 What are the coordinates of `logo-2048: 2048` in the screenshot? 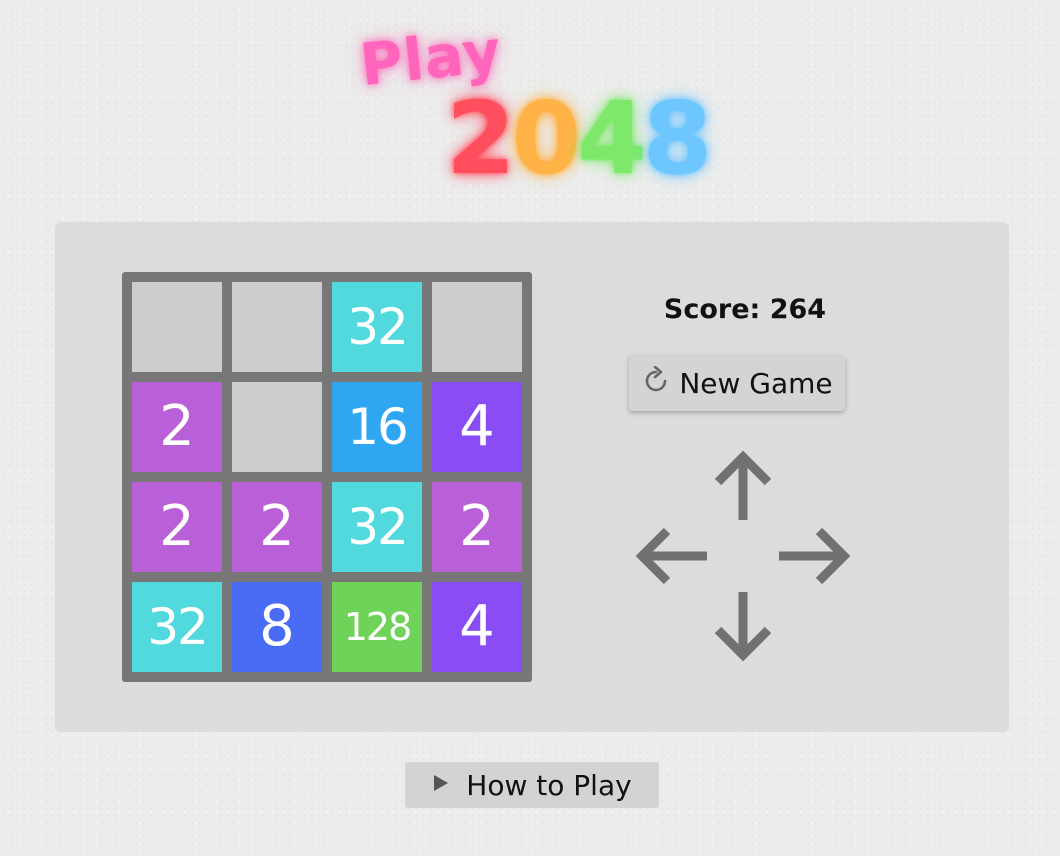 It's located at (579, 138).